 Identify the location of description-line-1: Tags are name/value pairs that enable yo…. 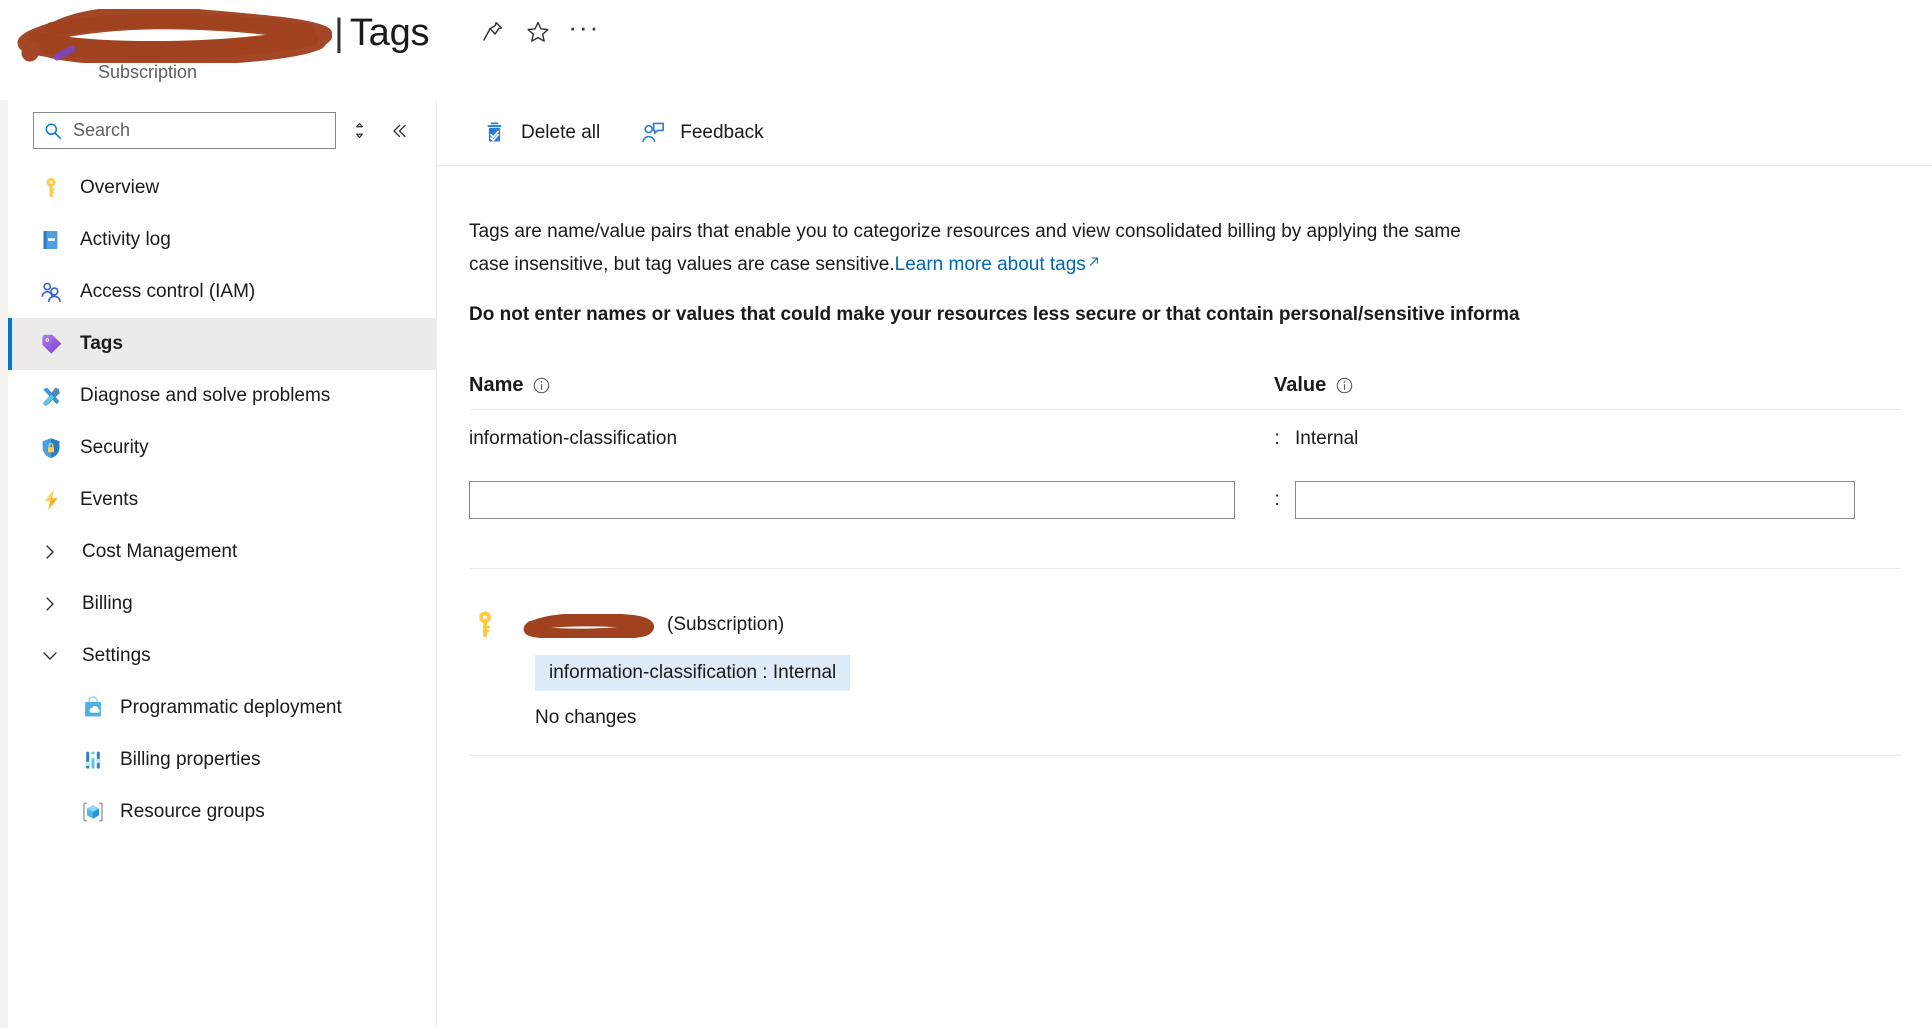
(965, 231).